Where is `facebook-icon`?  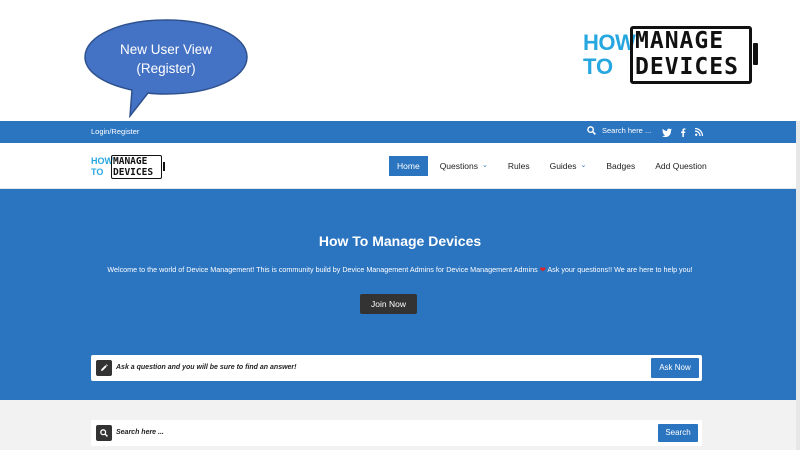
facebook-icon is located at coordinates (683, 132).